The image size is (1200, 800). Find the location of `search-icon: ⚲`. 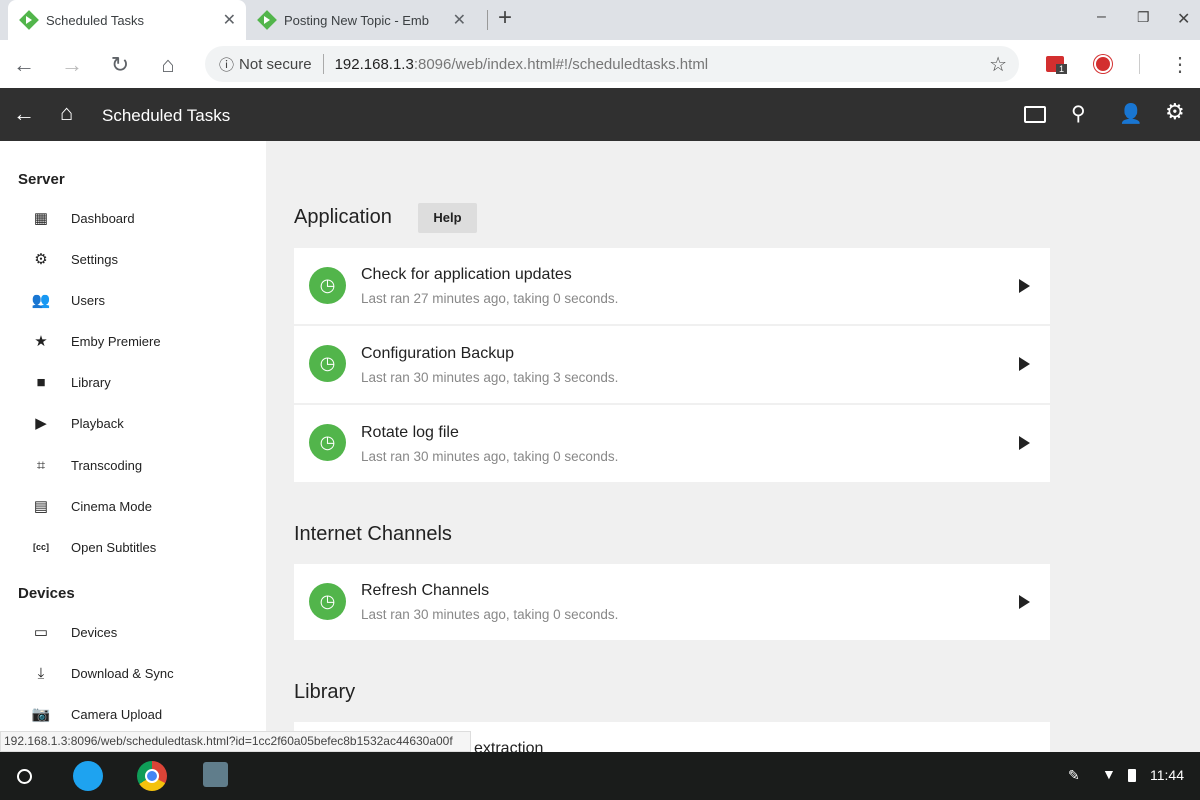

search-icon: ⚲ is located at coordinates (1078, 113).